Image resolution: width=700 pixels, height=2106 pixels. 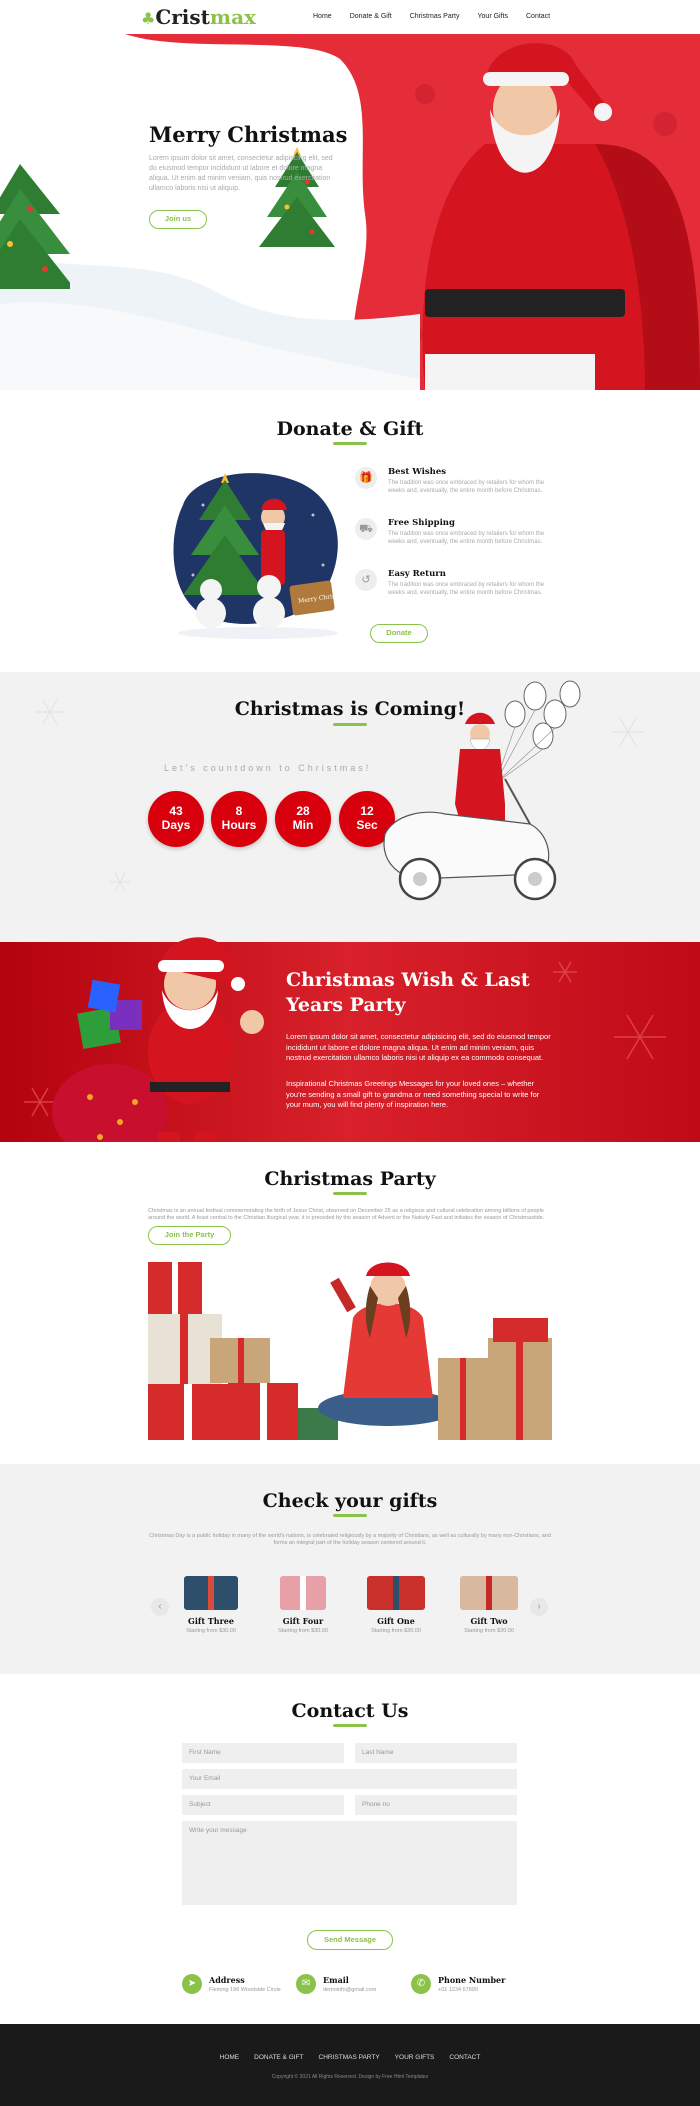 I want to click on santa-scooter-illustration, so click(x=482, y=790).